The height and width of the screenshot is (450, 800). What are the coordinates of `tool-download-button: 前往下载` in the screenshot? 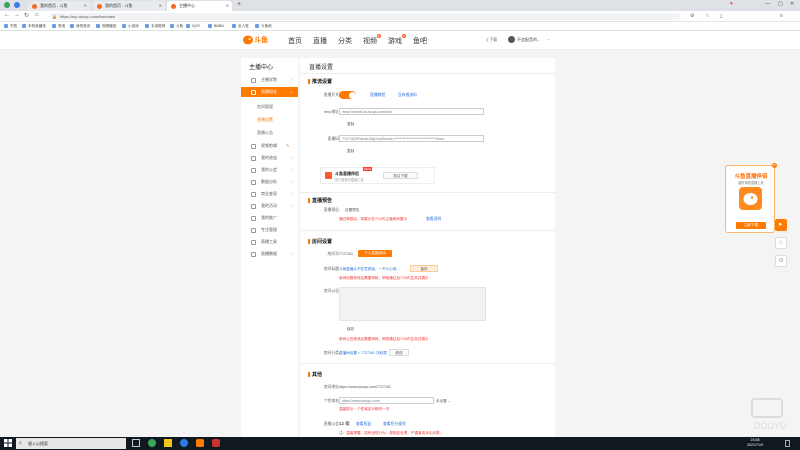 It's located at (400, 175).